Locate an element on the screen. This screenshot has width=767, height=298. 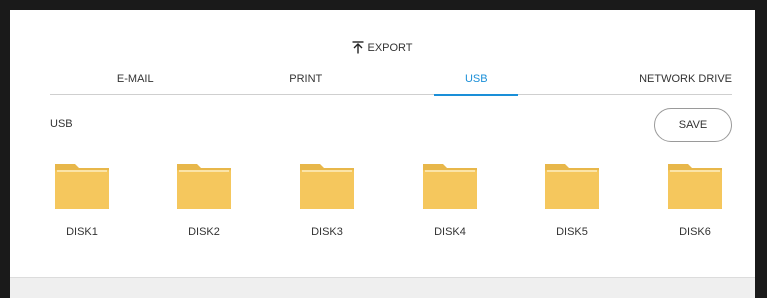
tab-print: PRINT is located at coordinates (306, 82).